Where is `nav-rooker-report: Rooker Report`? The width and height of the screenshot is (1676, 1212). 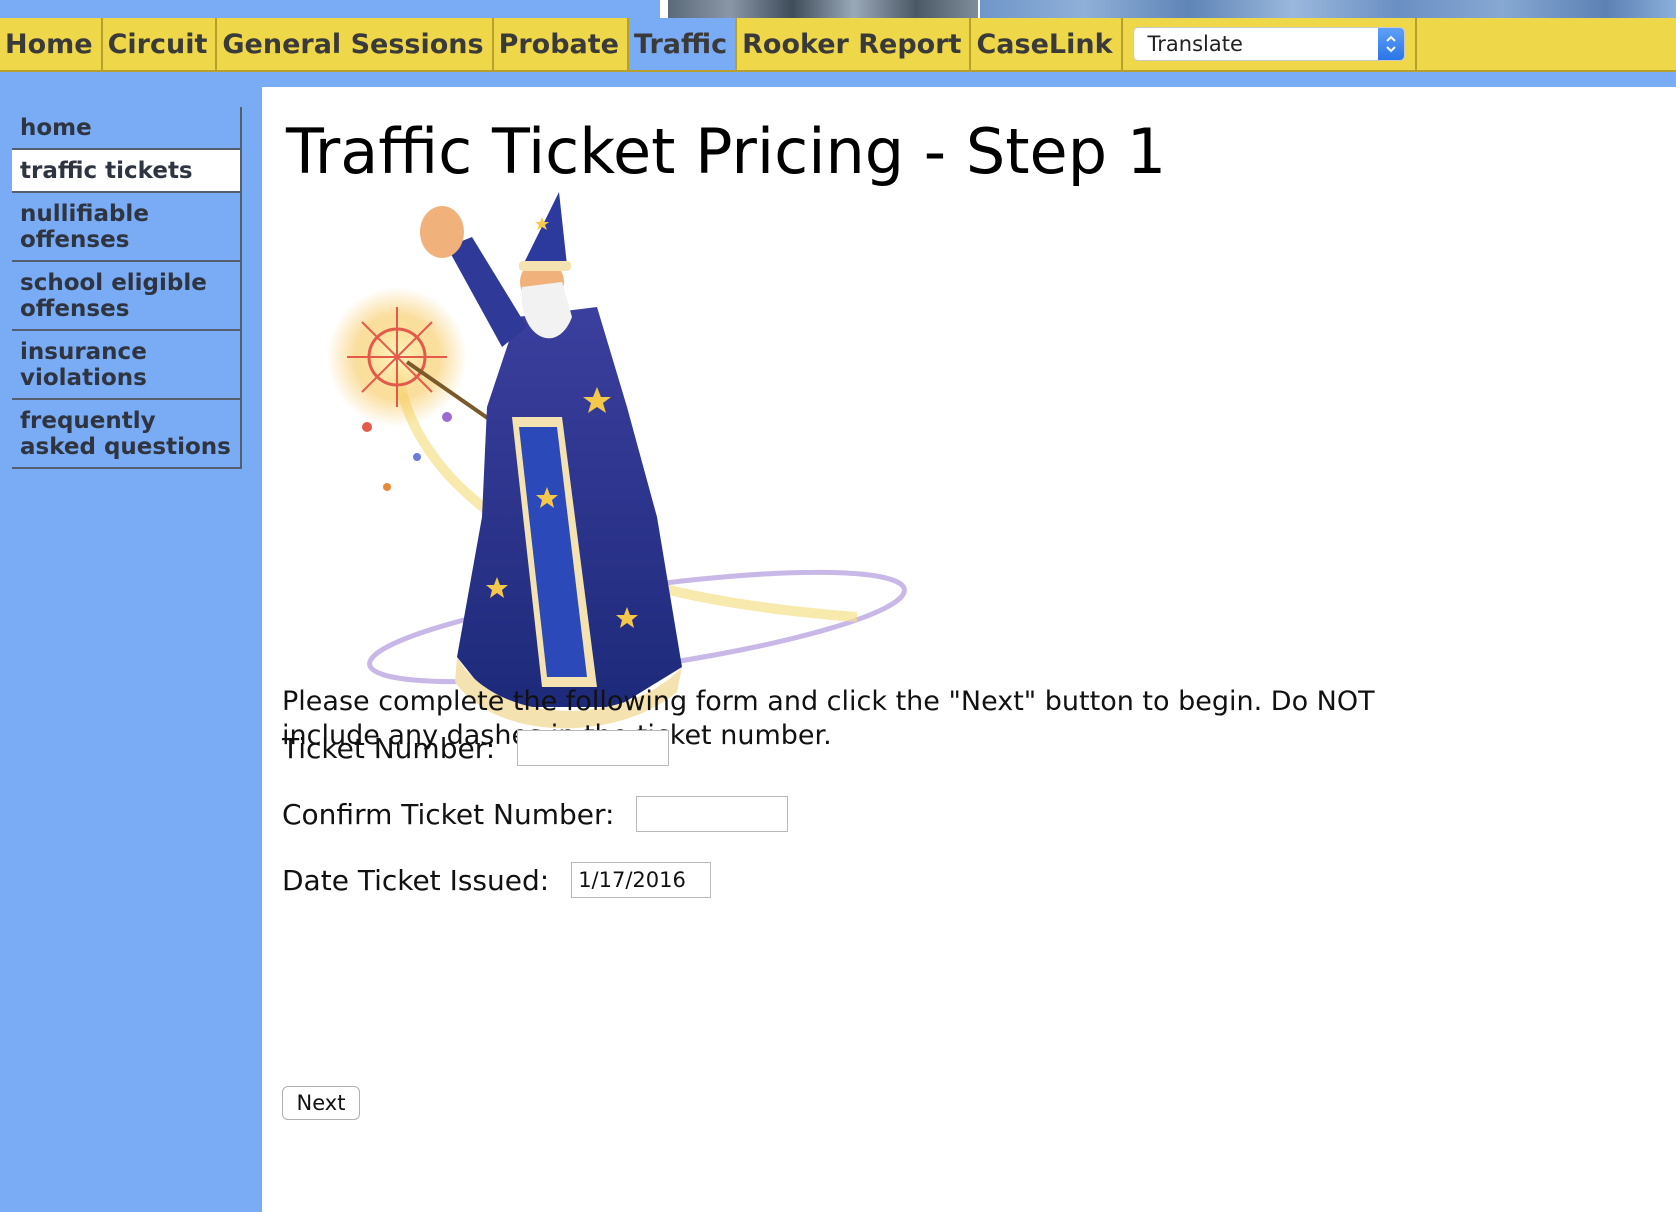 nav-rooker-report: Rooker Report is located at coordinates (854, 44).